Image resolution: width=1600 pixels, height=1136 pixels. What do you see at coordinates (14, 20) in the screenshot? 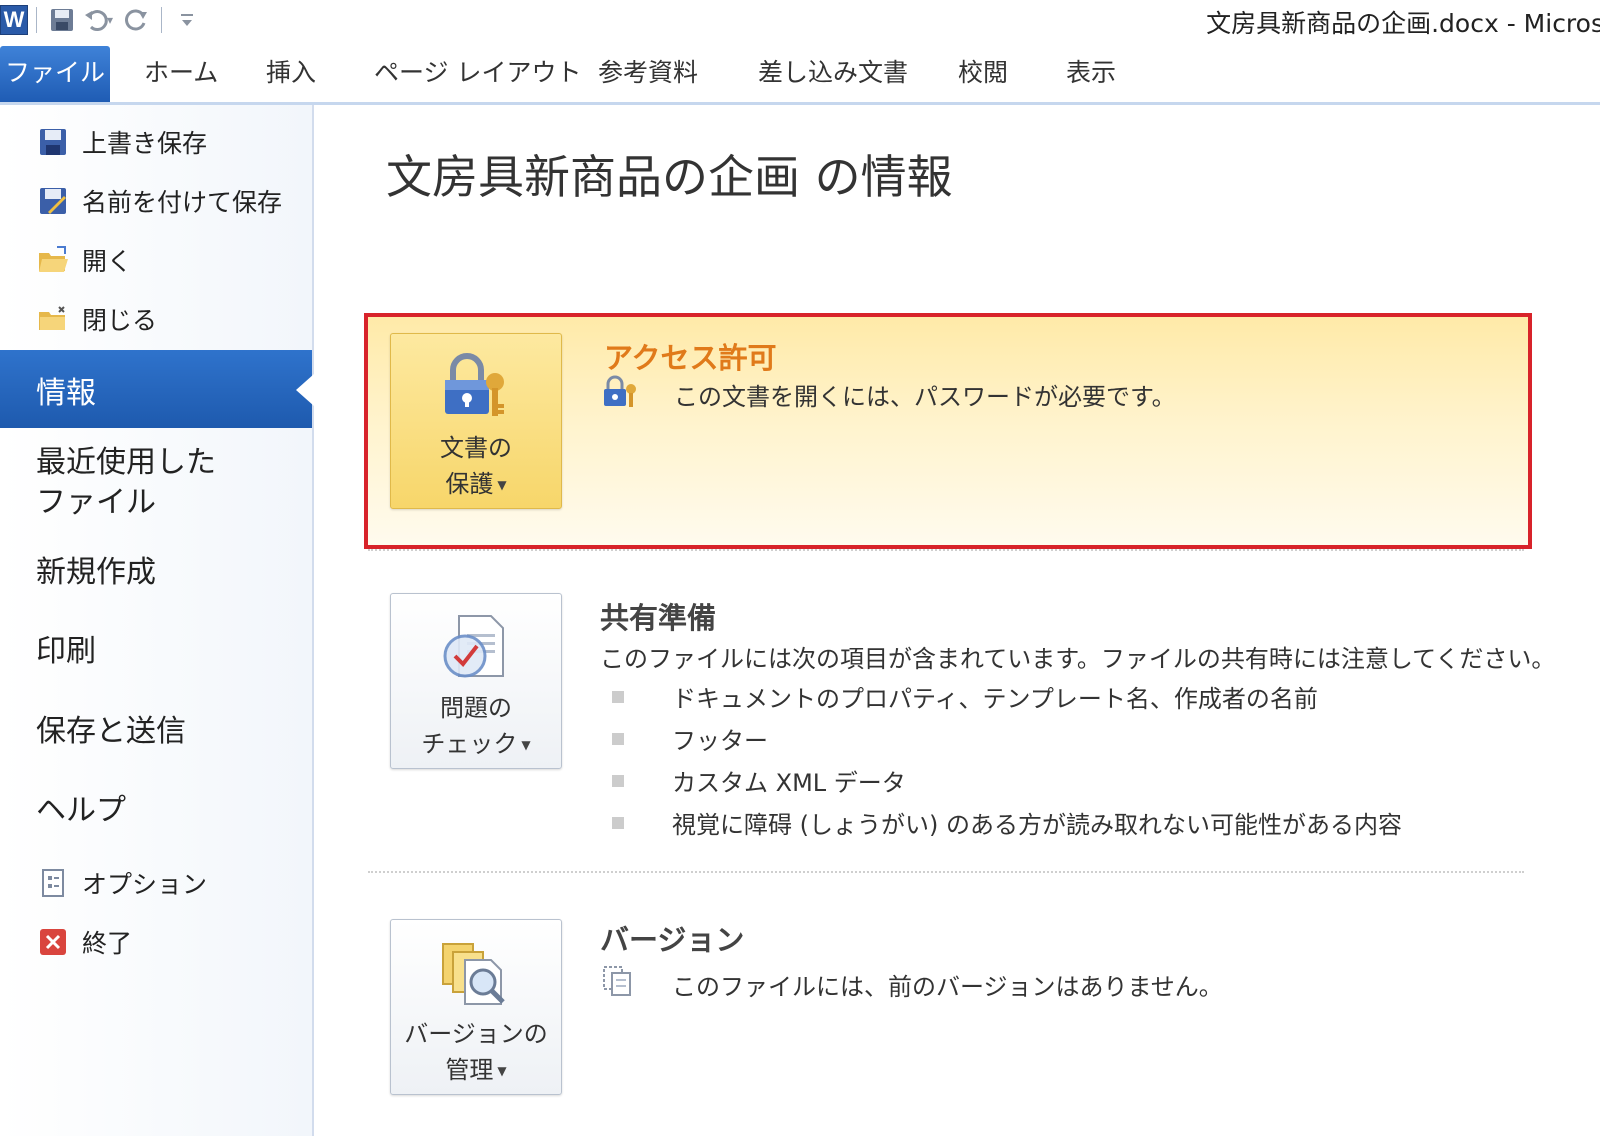
I see `word-logo-icon: W` at bounding box center [14, 20].